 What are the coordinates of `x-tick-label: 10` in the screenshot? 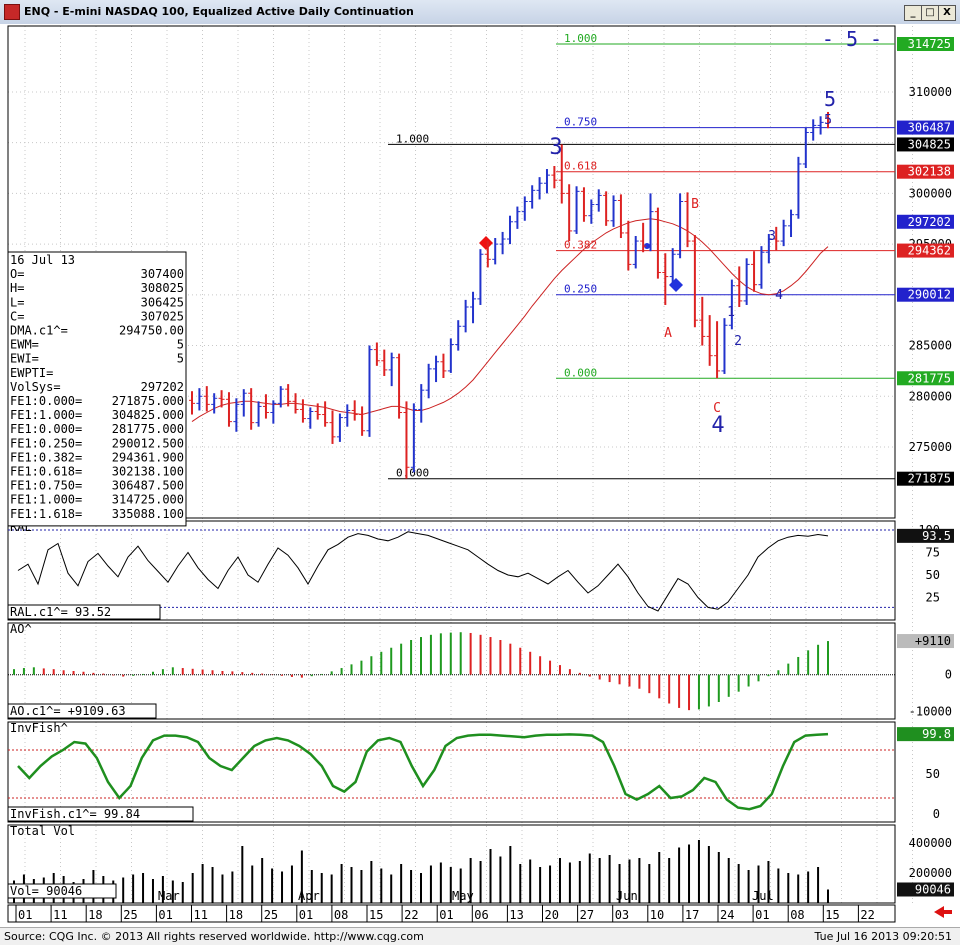 It's located at (657, 915).